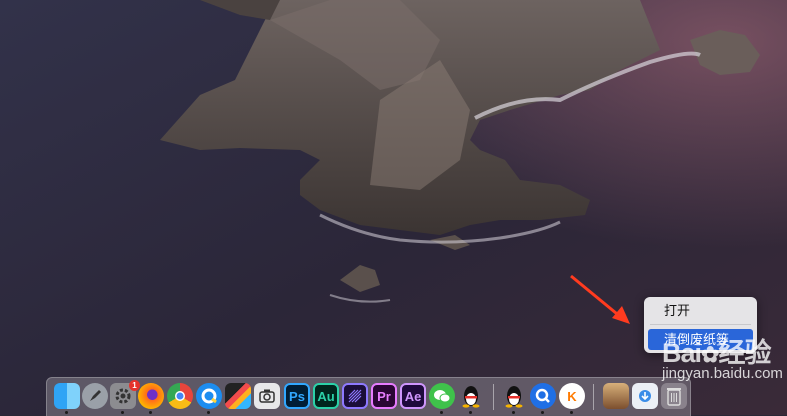  What do you see at coordinates (297, 396) in the screenshot?
I see `photoshop-icon: Ps` at bounding box center [297, 396].